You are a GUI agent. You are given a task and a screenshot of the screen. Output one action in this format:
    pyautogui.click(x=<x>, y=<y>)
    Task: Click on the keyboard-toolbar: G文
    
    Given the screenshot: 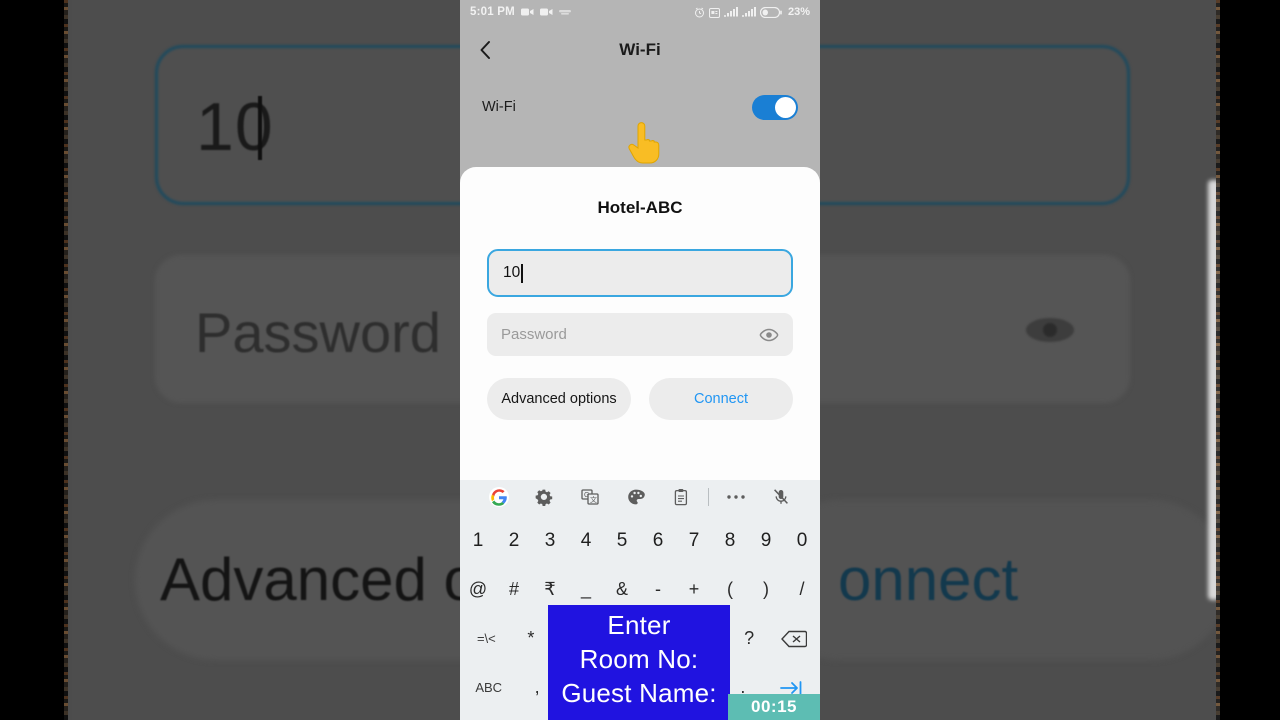 What is the action you would take?
    pyautogui.click(x=640, y=497)
    